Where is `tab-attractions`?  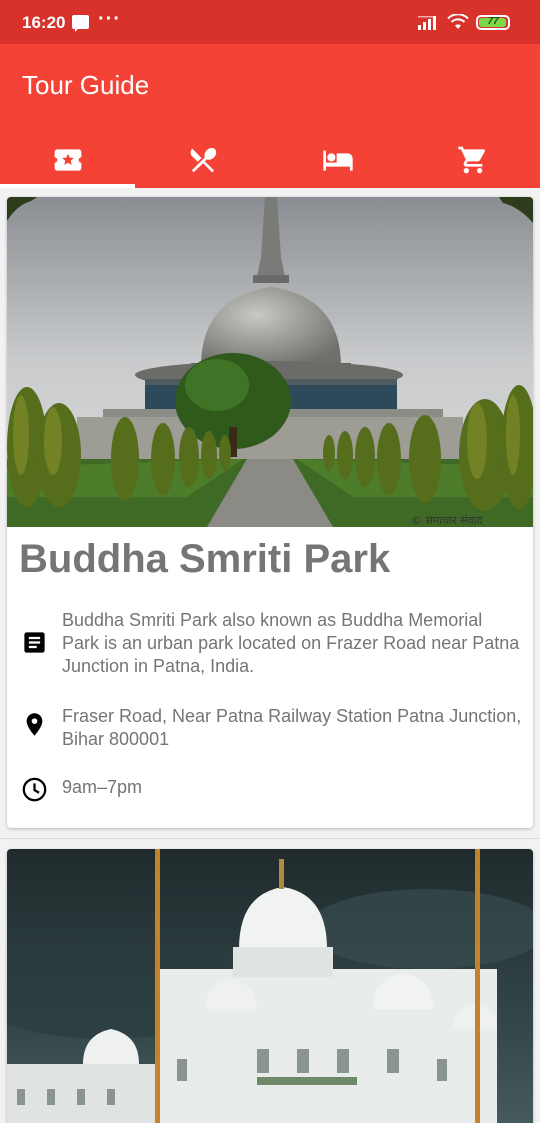
tab-attractions is located at coordinates (67, 160).